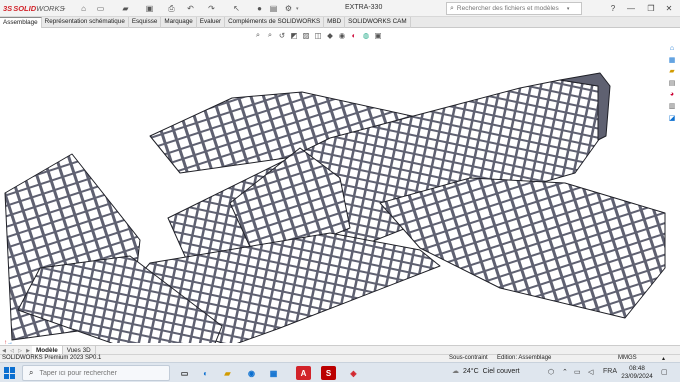  What do you see at coordinates (227, 373) in the screenshot?
I see `file-explorer-app-icon: ▰` at bounding box center [227, 373].